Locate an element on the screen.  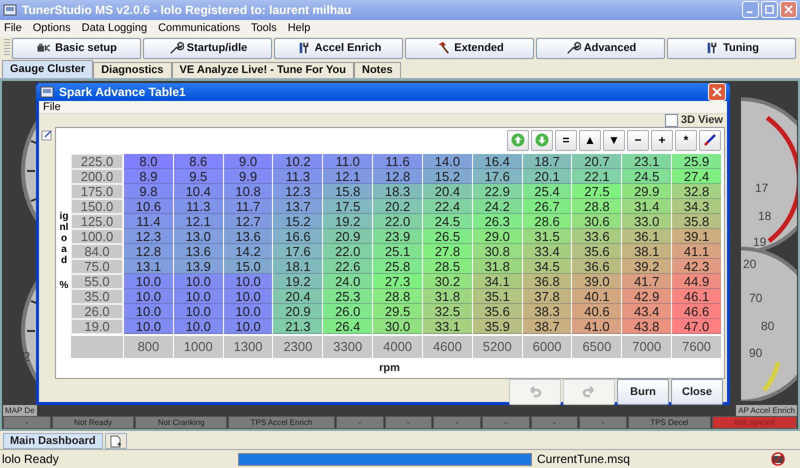
minimize-button is located at coordinates (750, 9).